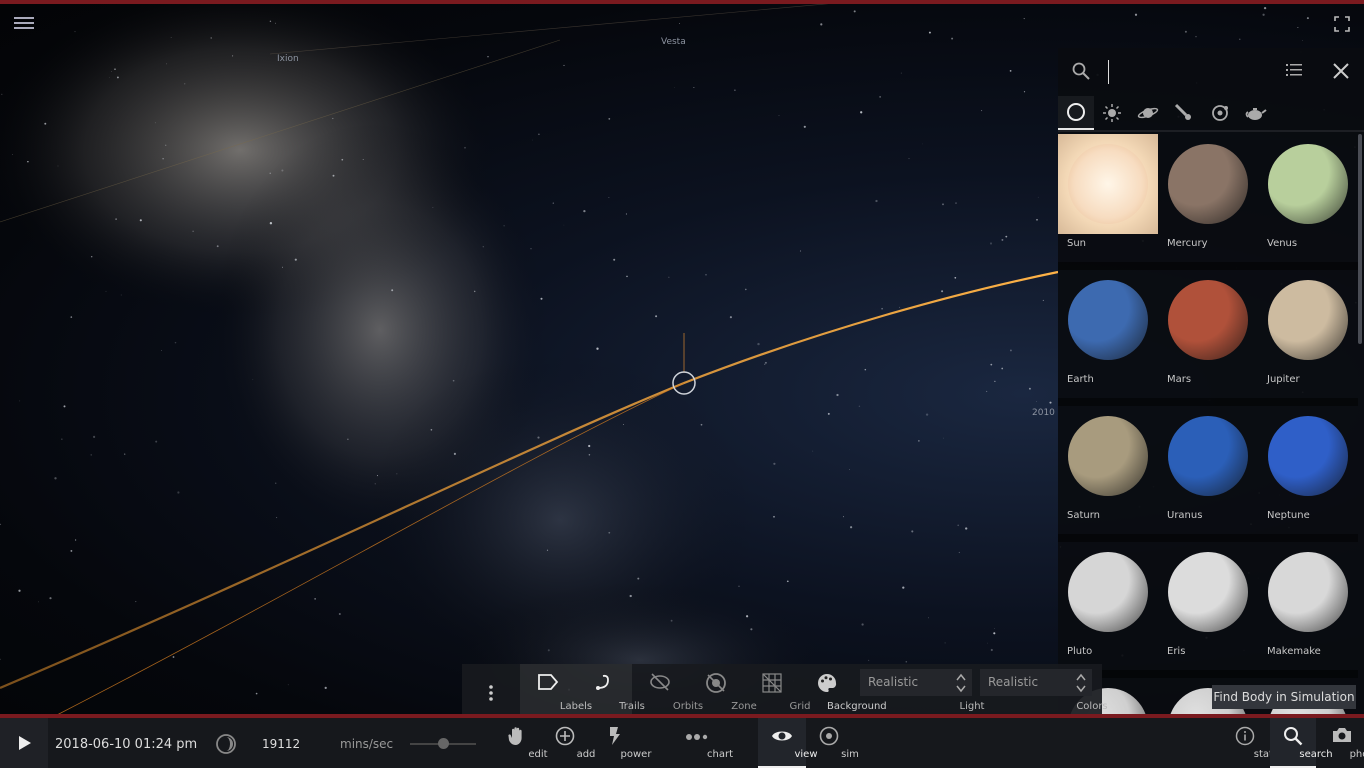 The image size is (1364, 768). Describe the element at coordinates (1108, 198) in the screenshot. I see `body-item-sun: Sun` at that location.